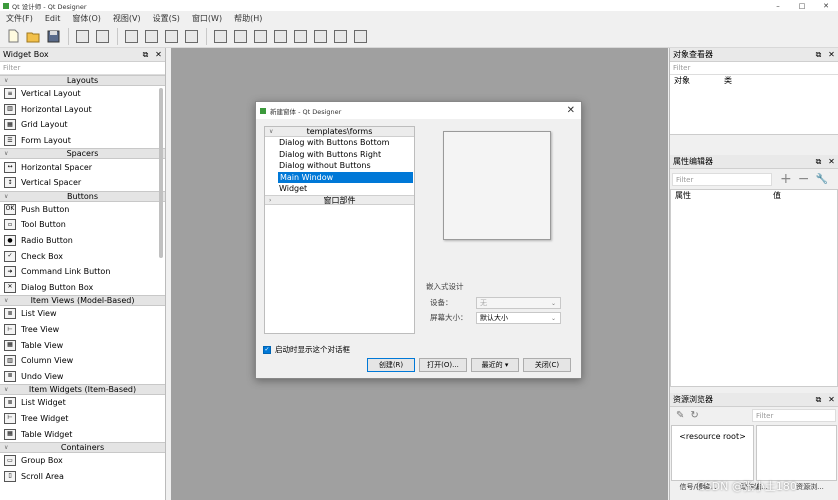 The height and width of the screenshot is (500, 838). I want to click on reload-icon: ↻, so click(694, 415).